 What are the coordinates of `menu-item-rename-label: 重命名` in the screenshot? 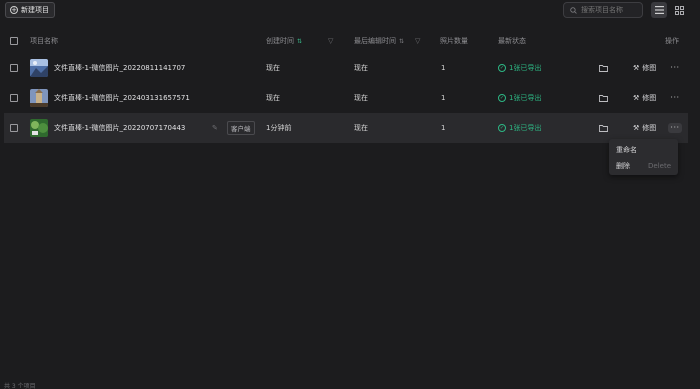 It's located at (626, 150).